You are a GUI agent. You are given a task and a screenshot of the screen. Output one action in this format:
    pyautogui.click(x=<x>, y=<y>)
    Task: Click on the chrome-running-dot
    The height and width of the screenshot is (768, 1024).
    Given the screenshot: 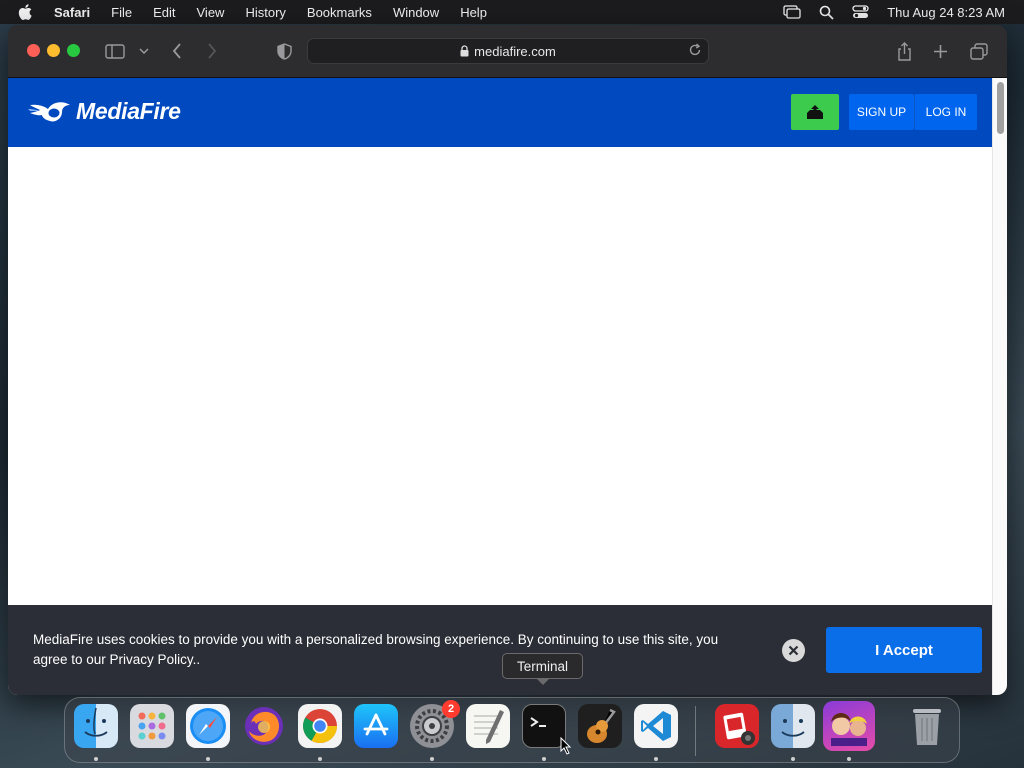 What is the action you would take?
    pyautogui.click(x=320, y=759)
    